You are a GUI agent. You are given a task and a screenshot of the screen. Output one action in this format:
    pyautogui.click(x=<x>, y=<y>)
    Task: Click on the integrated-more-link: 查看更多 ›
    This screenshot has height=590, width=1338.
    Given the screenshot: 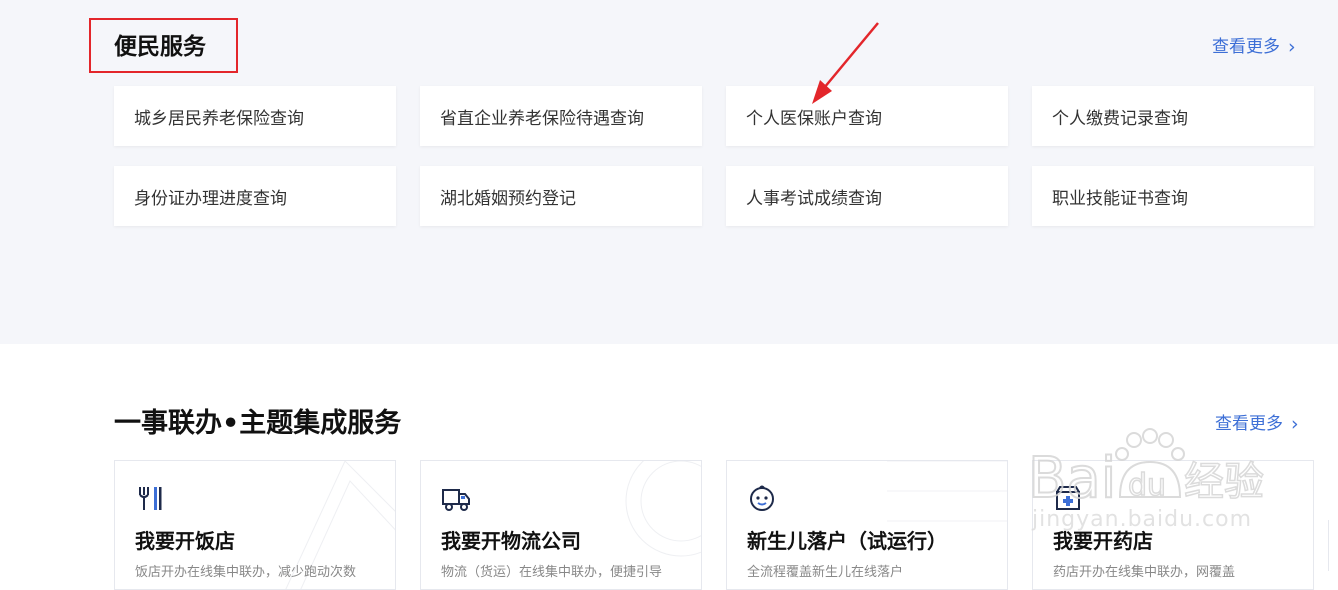 What is the action you would take?
    pyautogui.click(x=1257, y=424)
    